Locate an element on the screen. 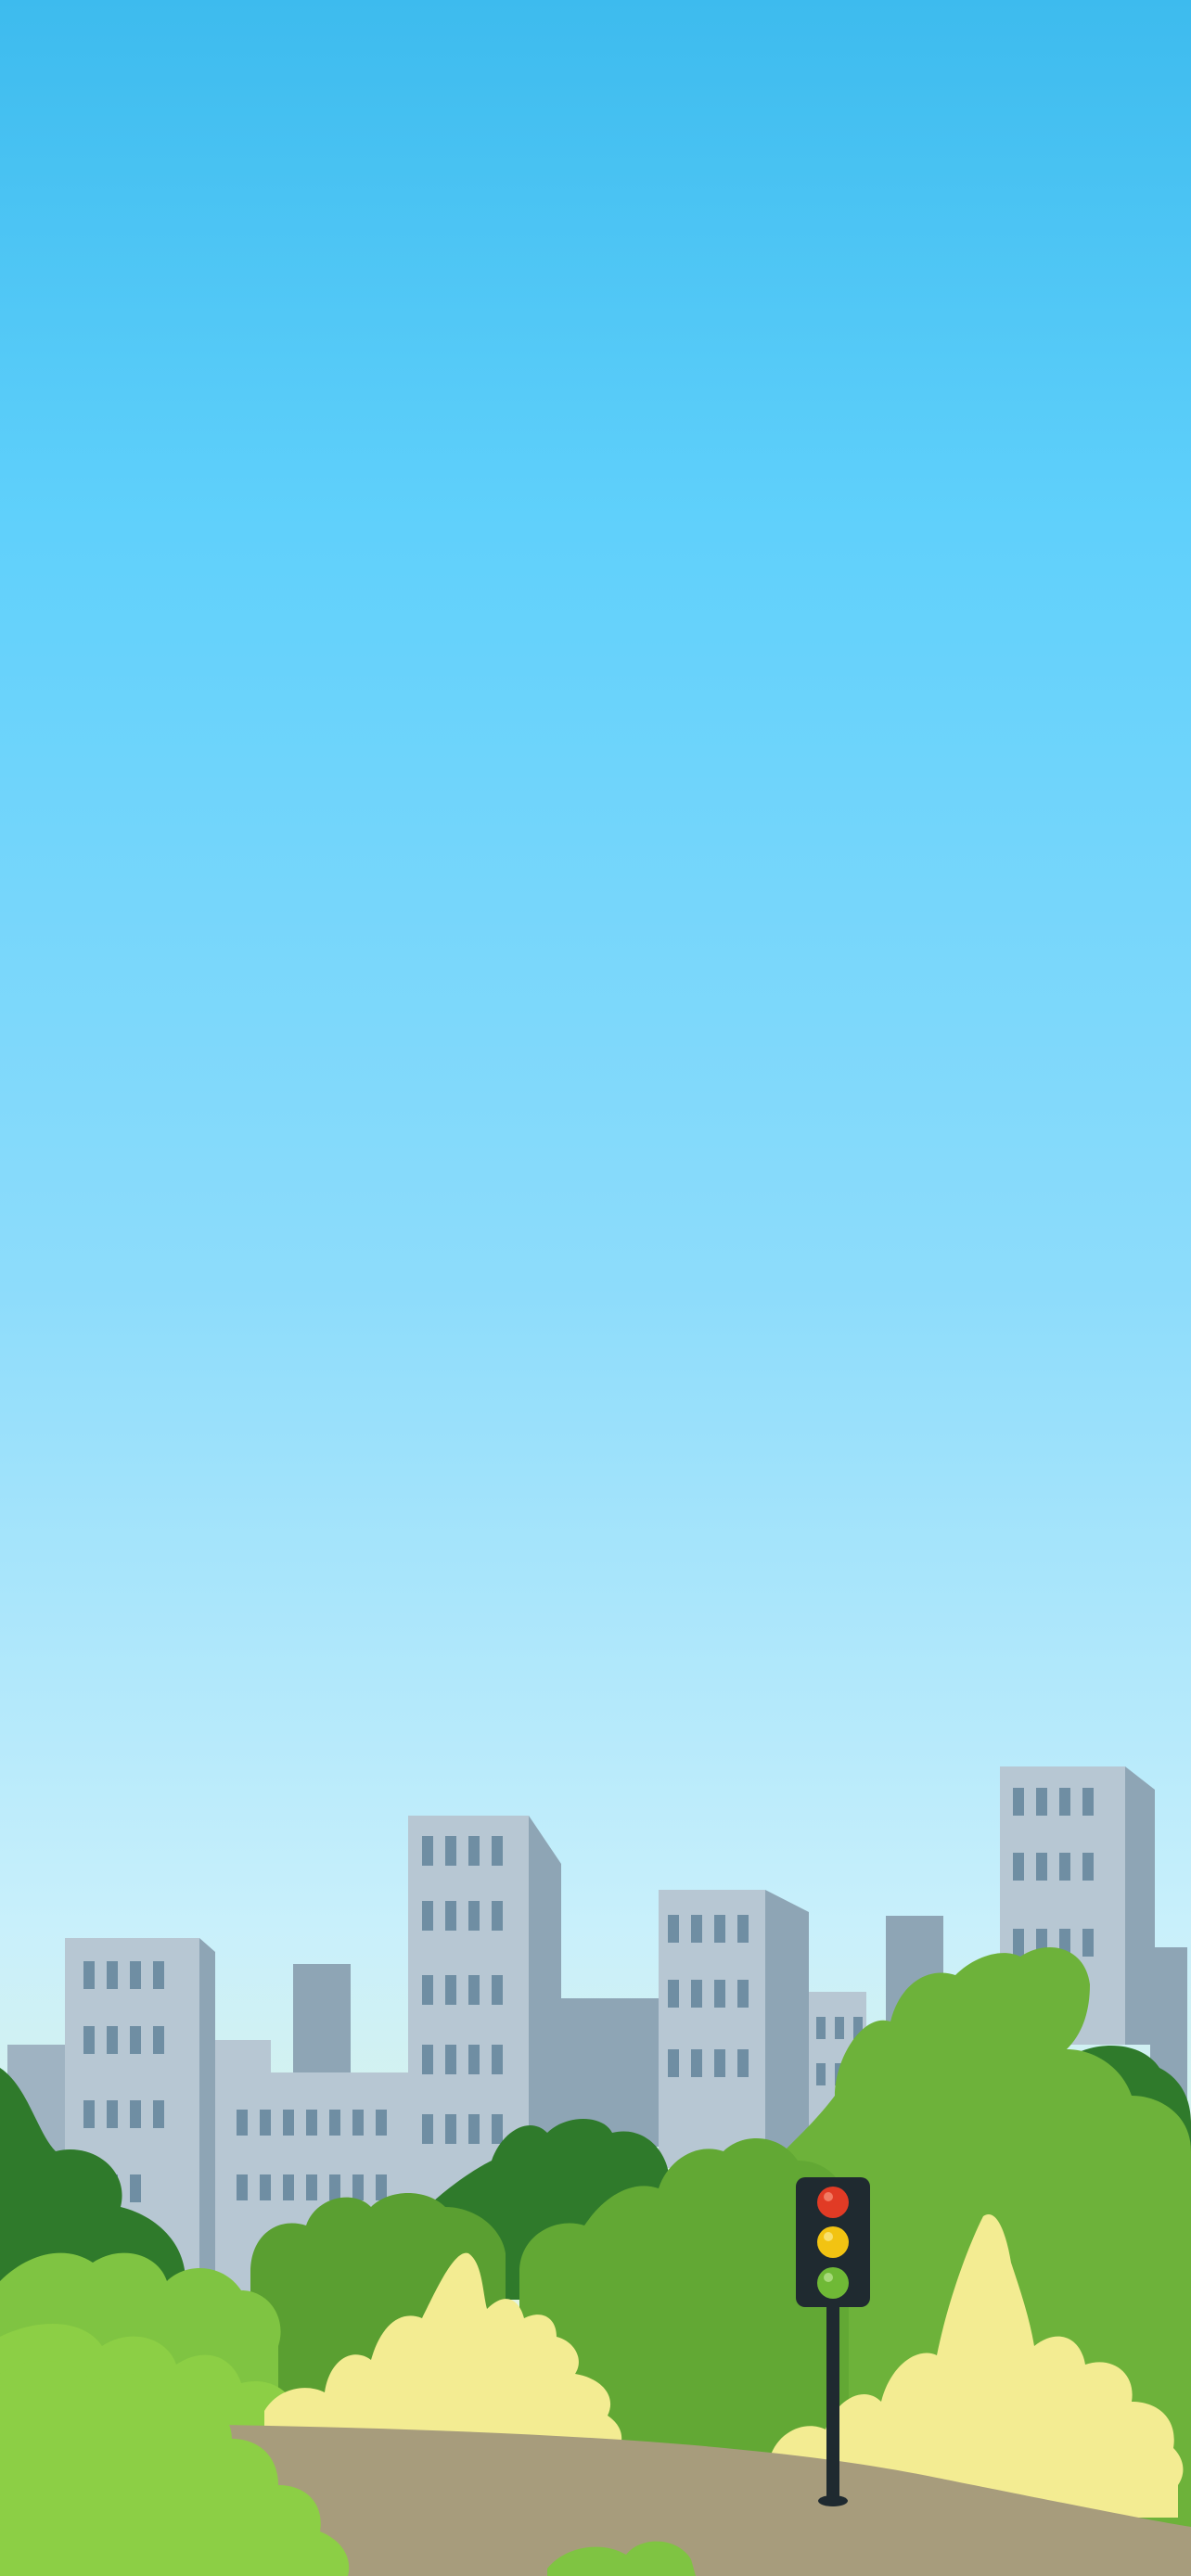 The width and height of the screenshot is (1191, 2576). green-light is located at coordinates (833, 2283).